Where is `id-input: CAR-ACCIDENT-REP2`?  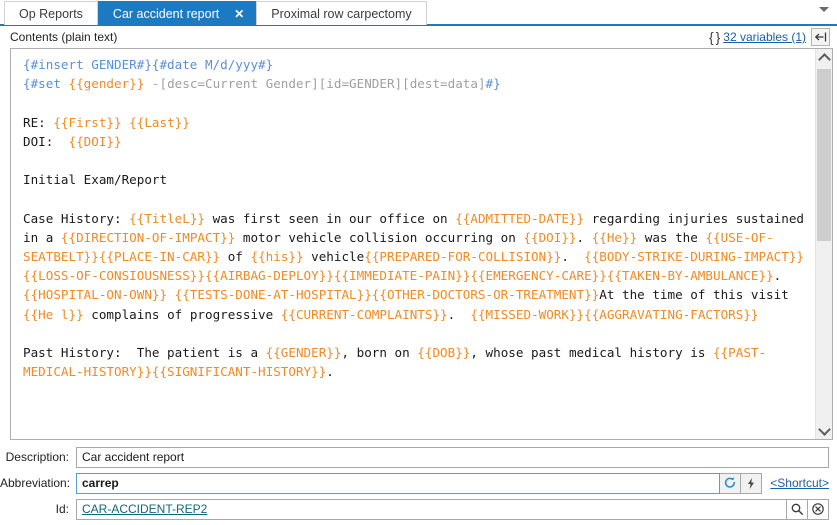
id-input: CAR-ACCIDENT-REP2 is located at coordinates (431, 509).